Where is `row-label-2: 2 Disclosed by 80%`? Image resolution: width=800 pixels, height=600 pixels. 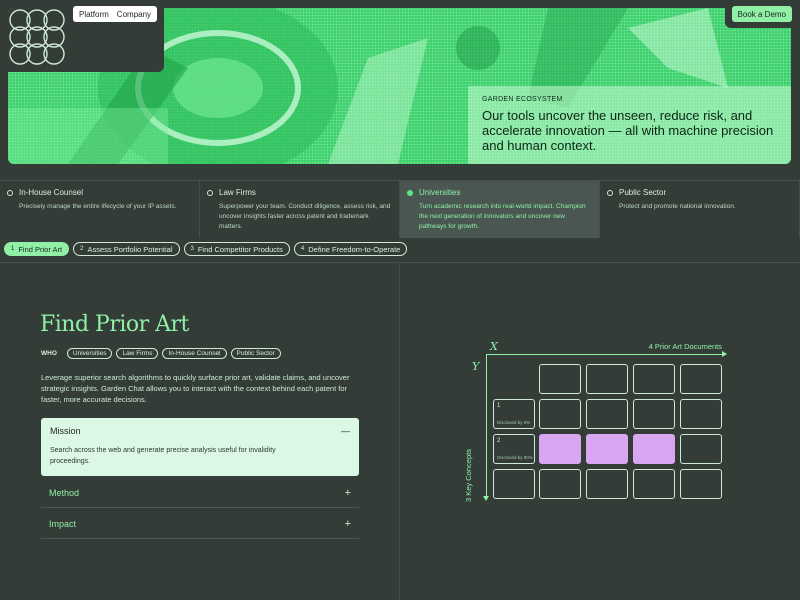
row-label-2: 2 Disclosed by 80% is located at coordinates (514, 449).